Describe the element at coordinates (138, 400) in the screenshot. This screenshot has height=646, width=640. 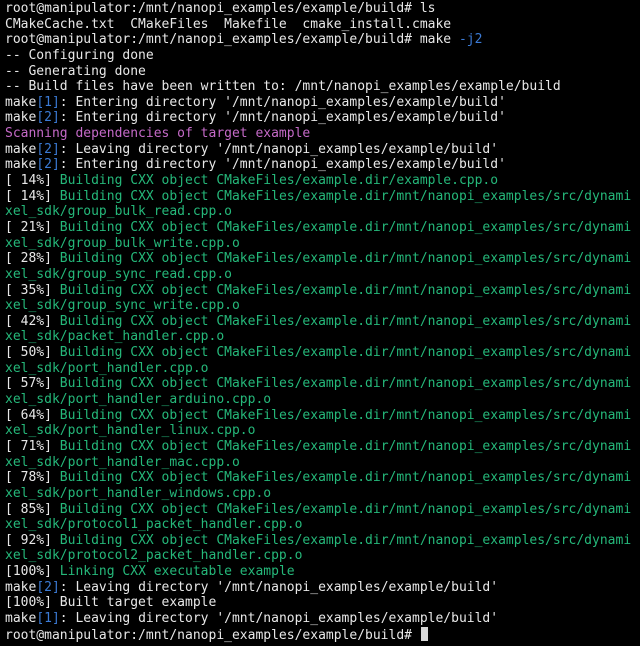
I see `output-text-segment: xel_sdk/port_handler_arduino.cpp.o` at that location.